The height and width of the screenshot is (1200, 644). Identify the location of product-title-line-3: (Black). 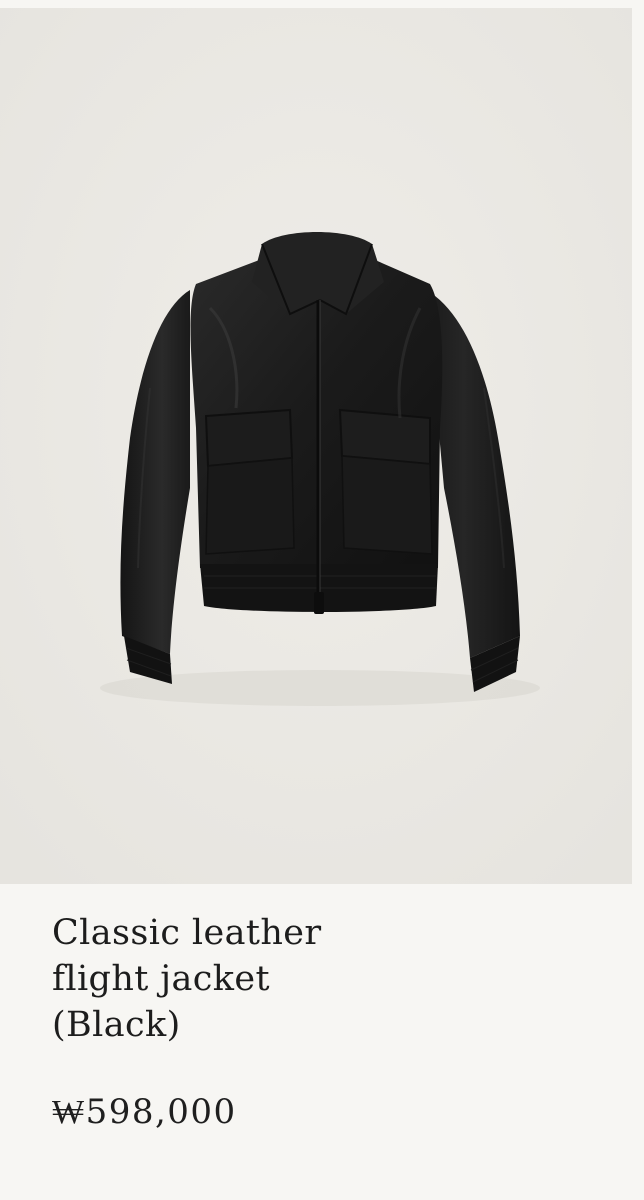
(116, 1025).